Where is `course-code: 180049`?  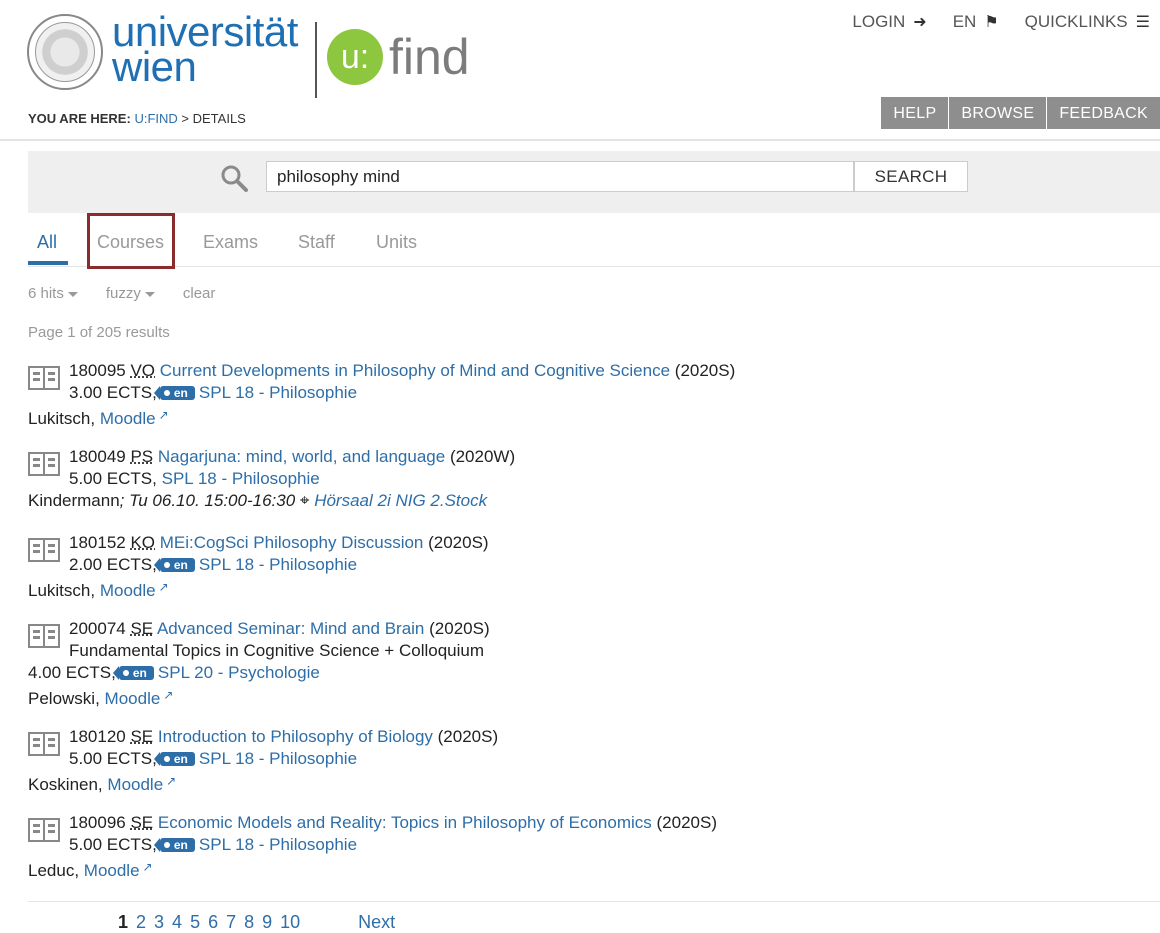 course-code: 180049 is located at coordinates (97, 456).